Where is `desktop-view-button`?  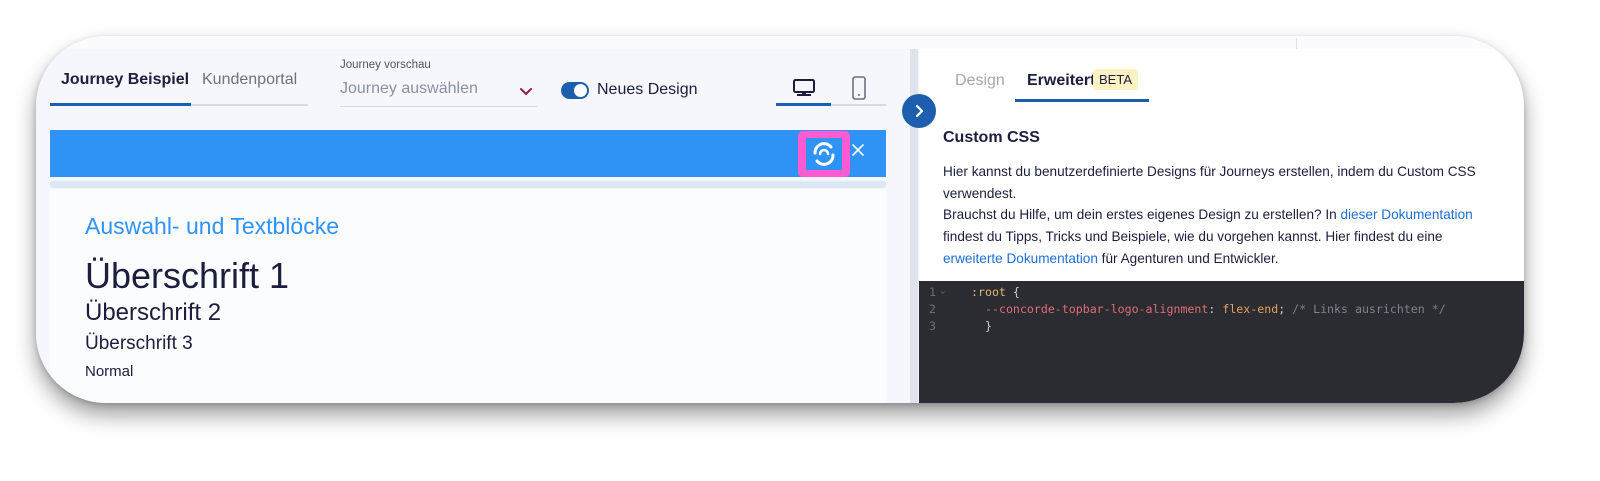
desktop-view-button is located at coordinates (803, 88).